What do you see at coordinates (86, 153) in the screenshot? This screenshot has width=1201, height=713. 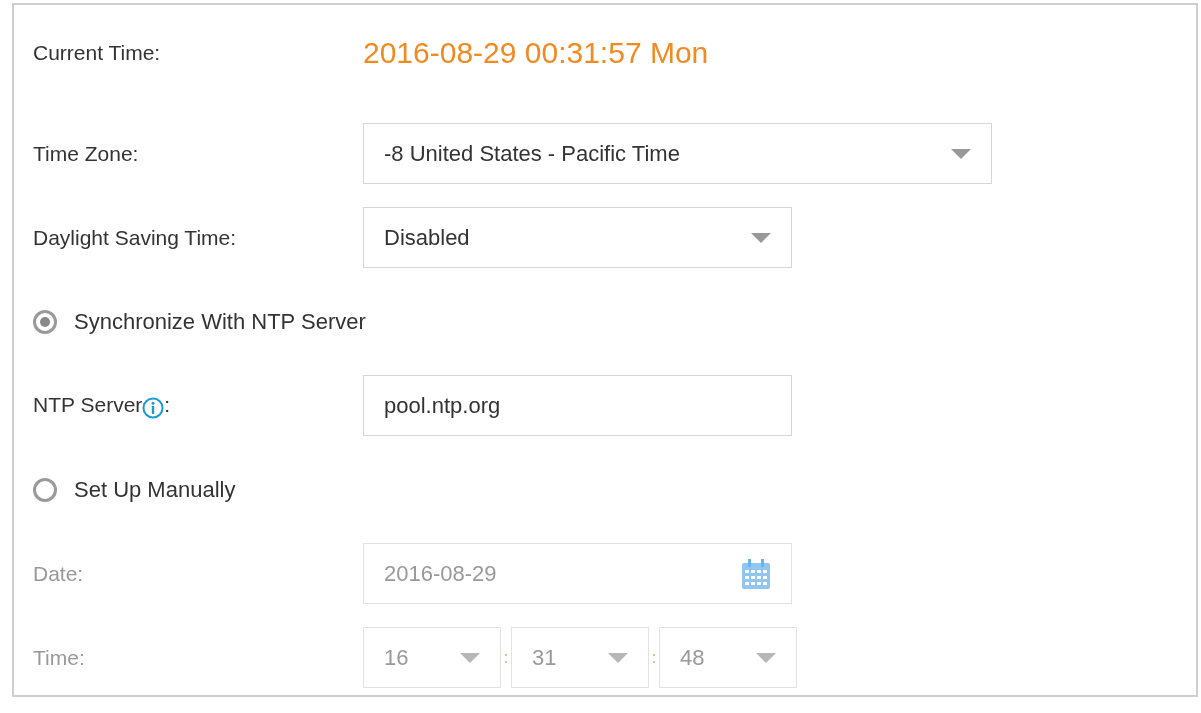 I see `field-label: Time Zone:` at bounding box center [86, 153].